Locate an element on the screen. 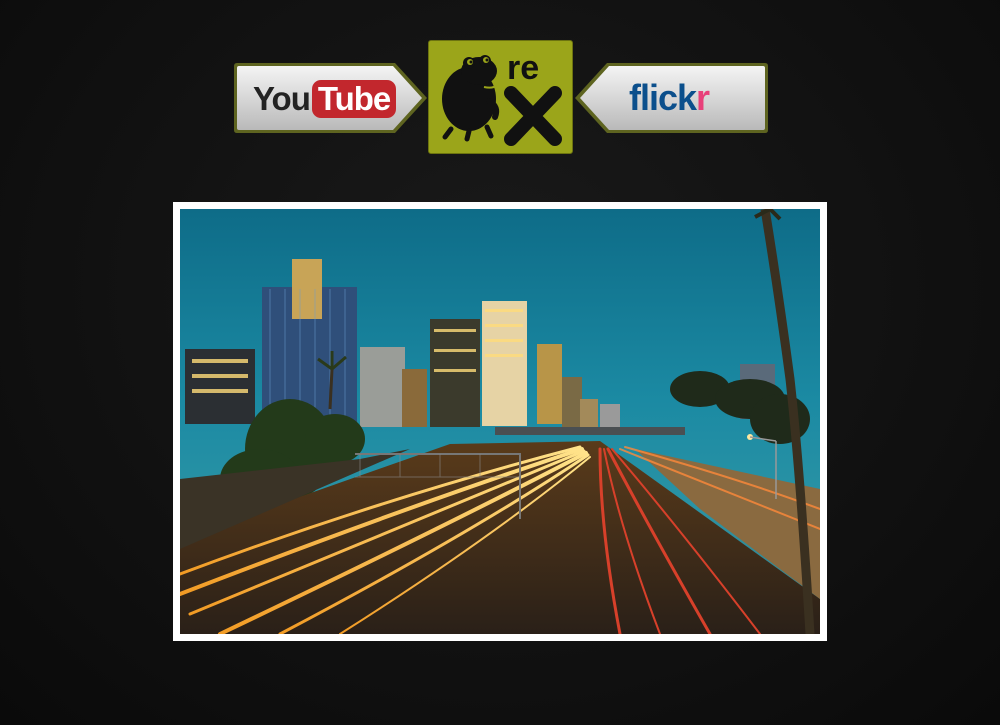 This screenshot has width=1000, height=725. rex-mascot-icon: re is located at coordinates (502, 97).